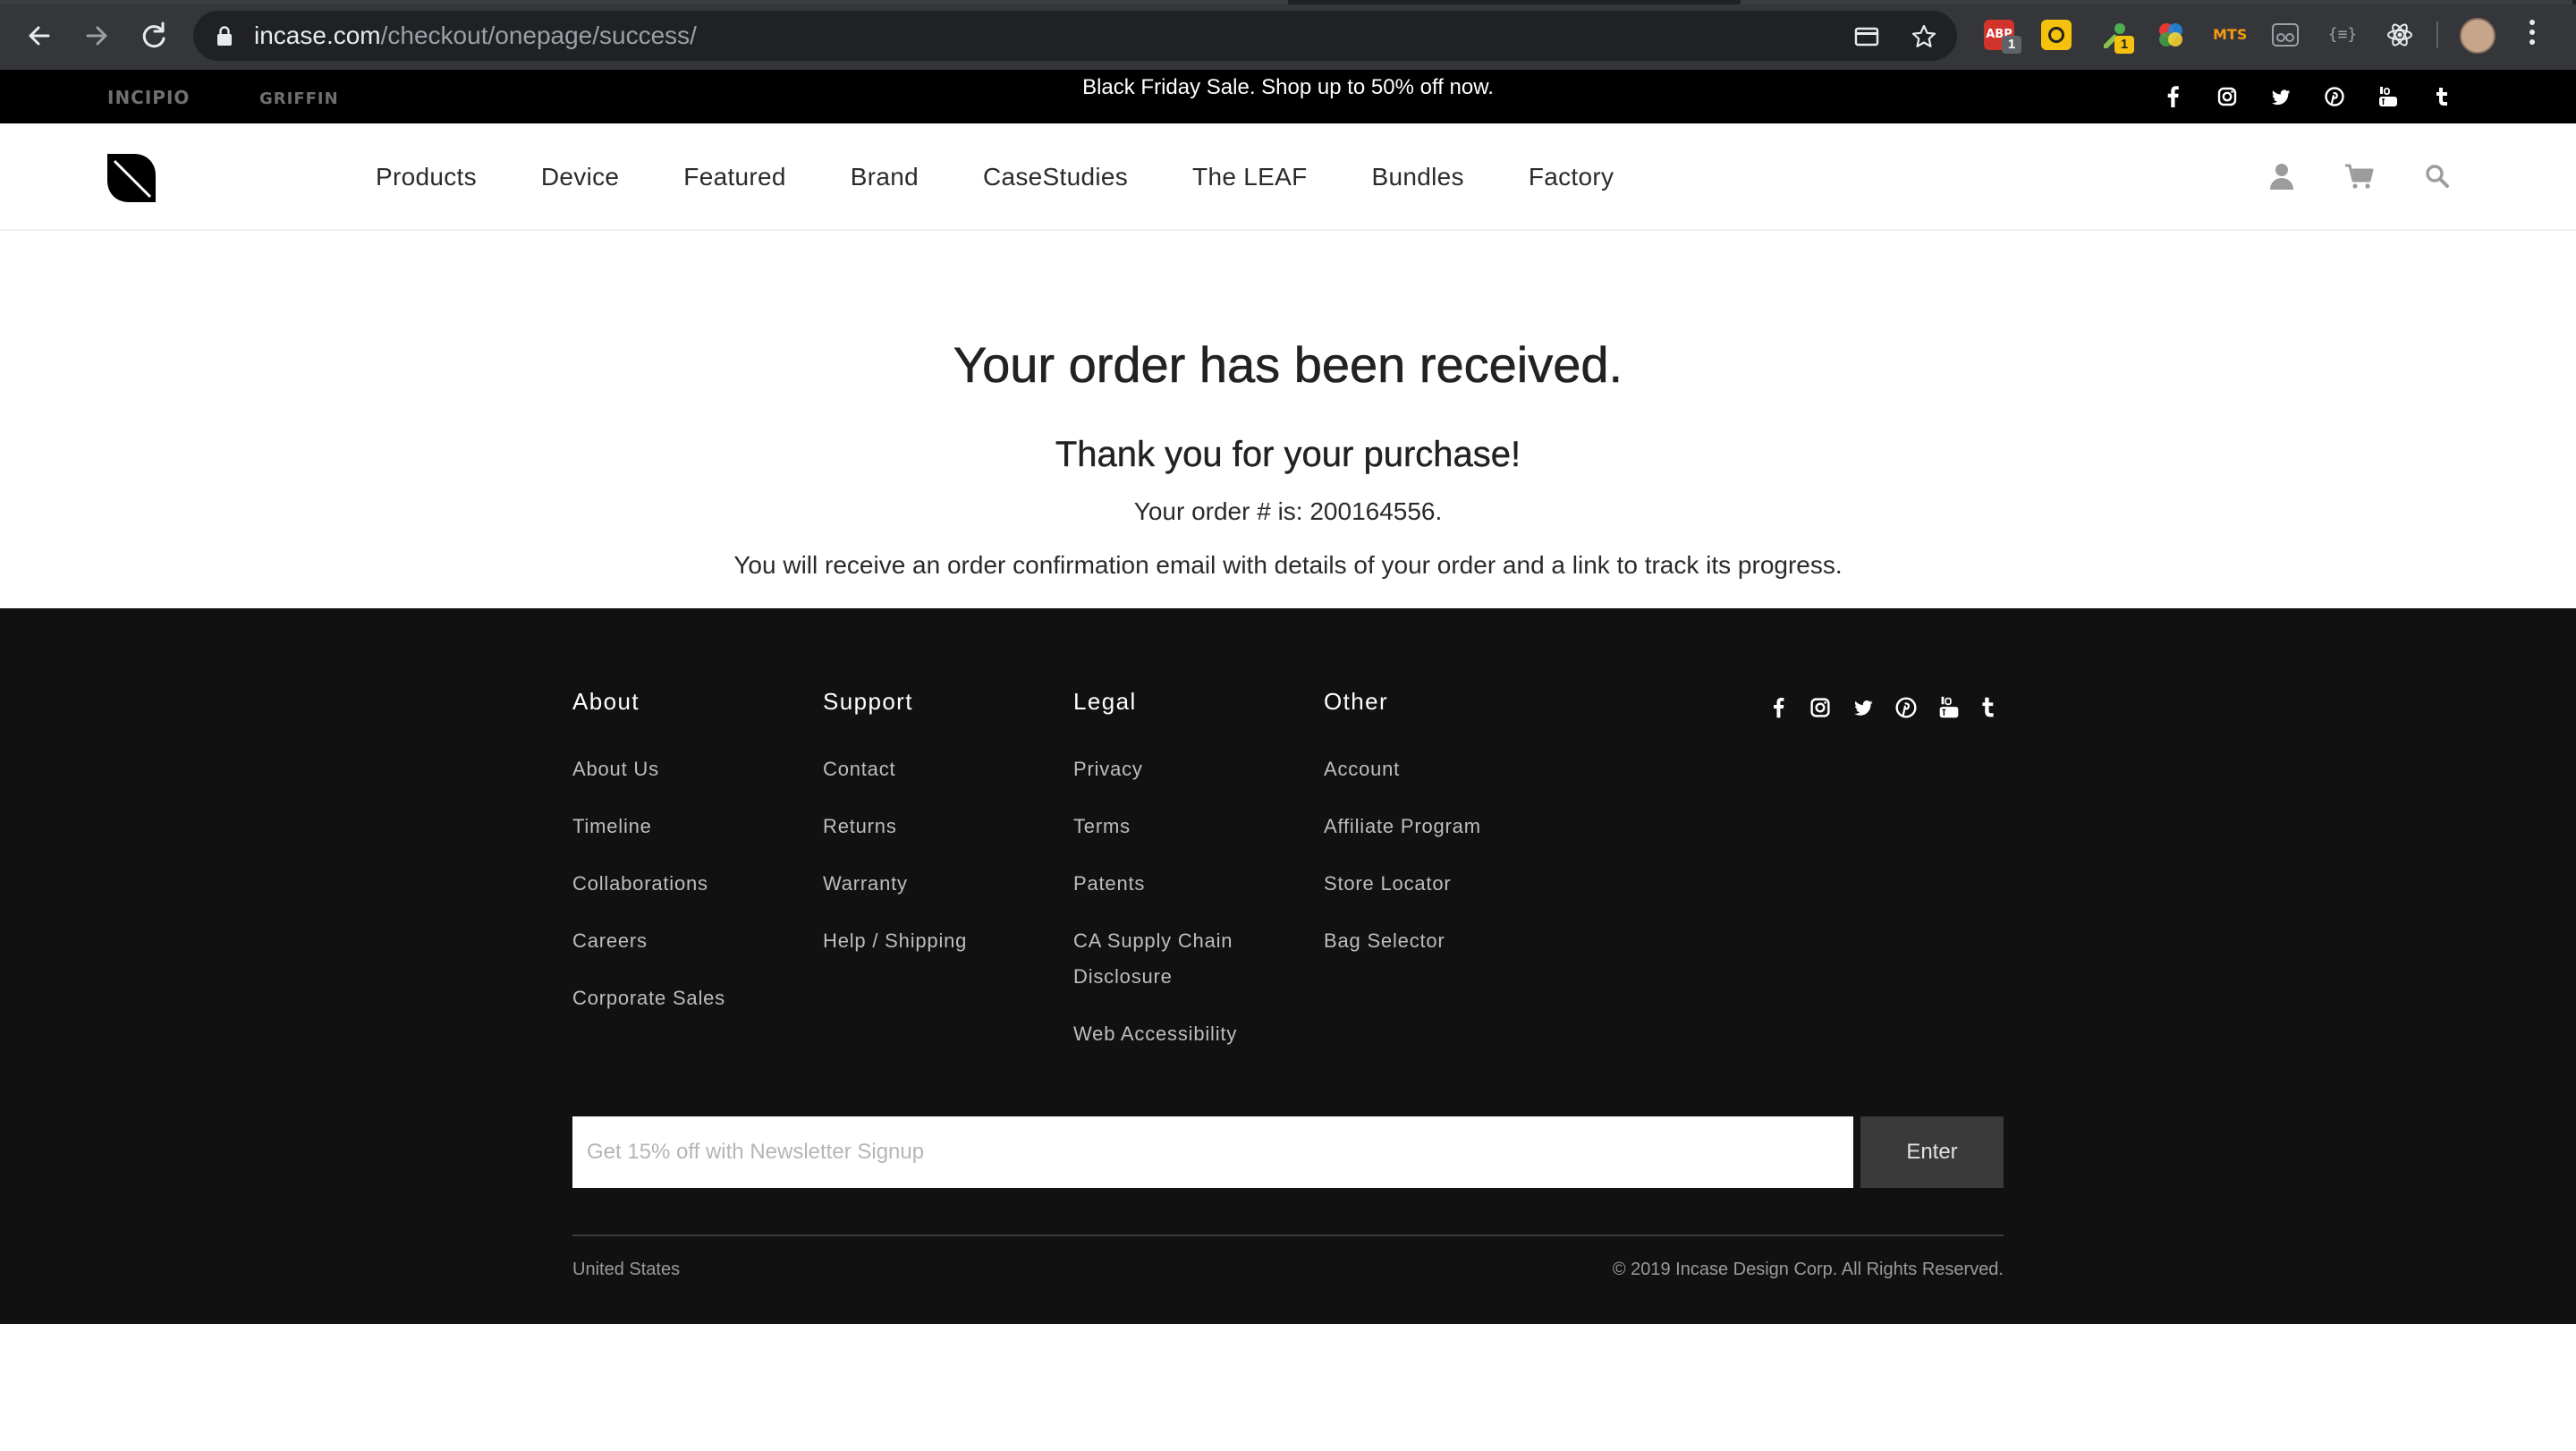  Describe the element at coordinates (615, 769) in the screenshot. I see `footer-link-about-us: About Us` at that location.